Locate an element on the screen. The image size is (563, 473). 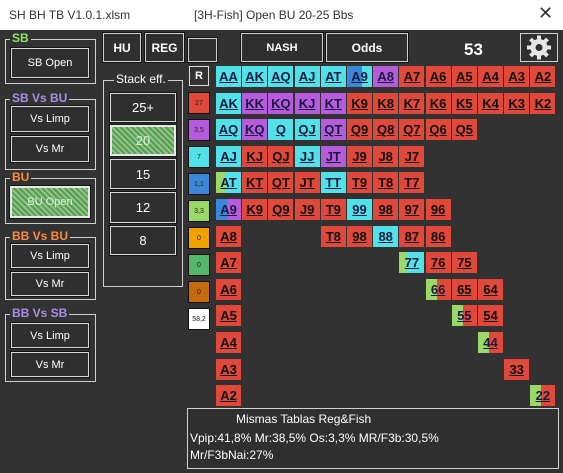
hand-cell-64: 64 is located at coordinates (490, 289).